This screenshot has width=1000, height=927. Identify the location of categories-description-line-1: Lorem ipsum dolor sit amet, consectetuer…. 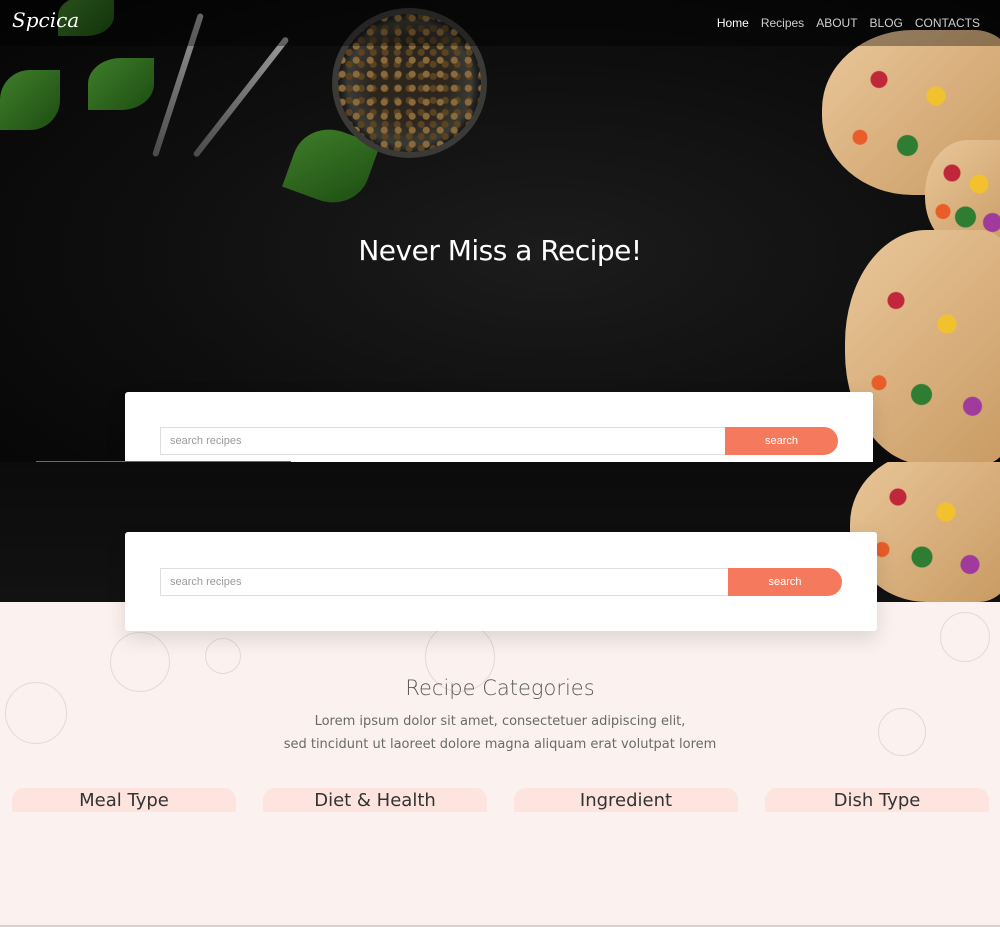
(500, 721).